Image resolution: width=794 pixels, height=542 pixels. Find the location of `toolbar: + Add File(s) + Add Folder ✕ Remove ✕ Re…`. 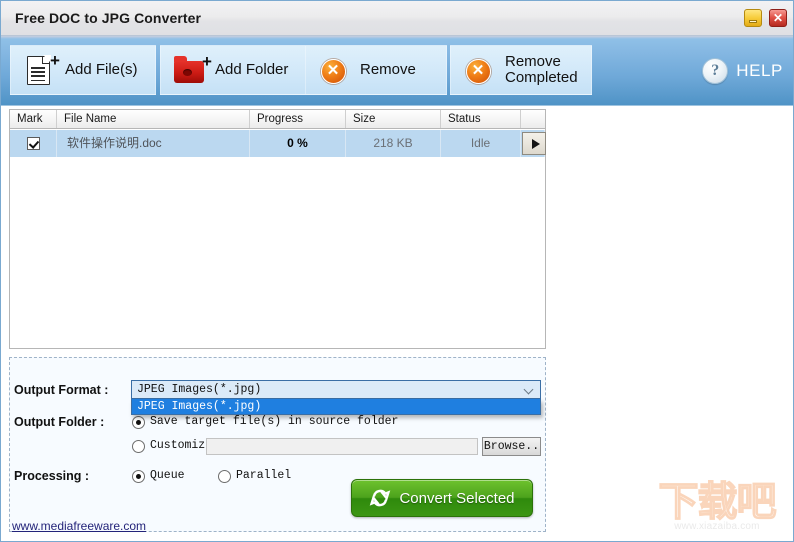

toolbar: + Add File(s) + Add Folder ✕ Remove ✕ Re… is located at coordinates (397, 71).